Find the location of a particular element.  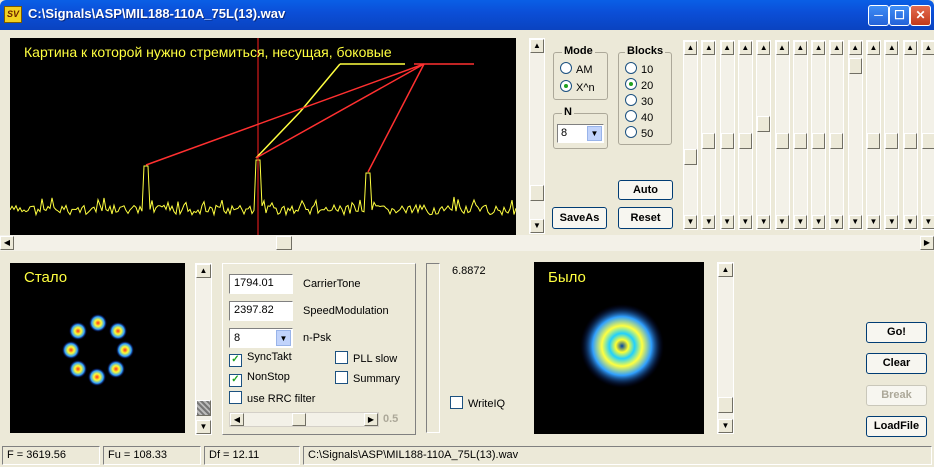

blocks-option-20: 20 is located at coordinates (639, 85).